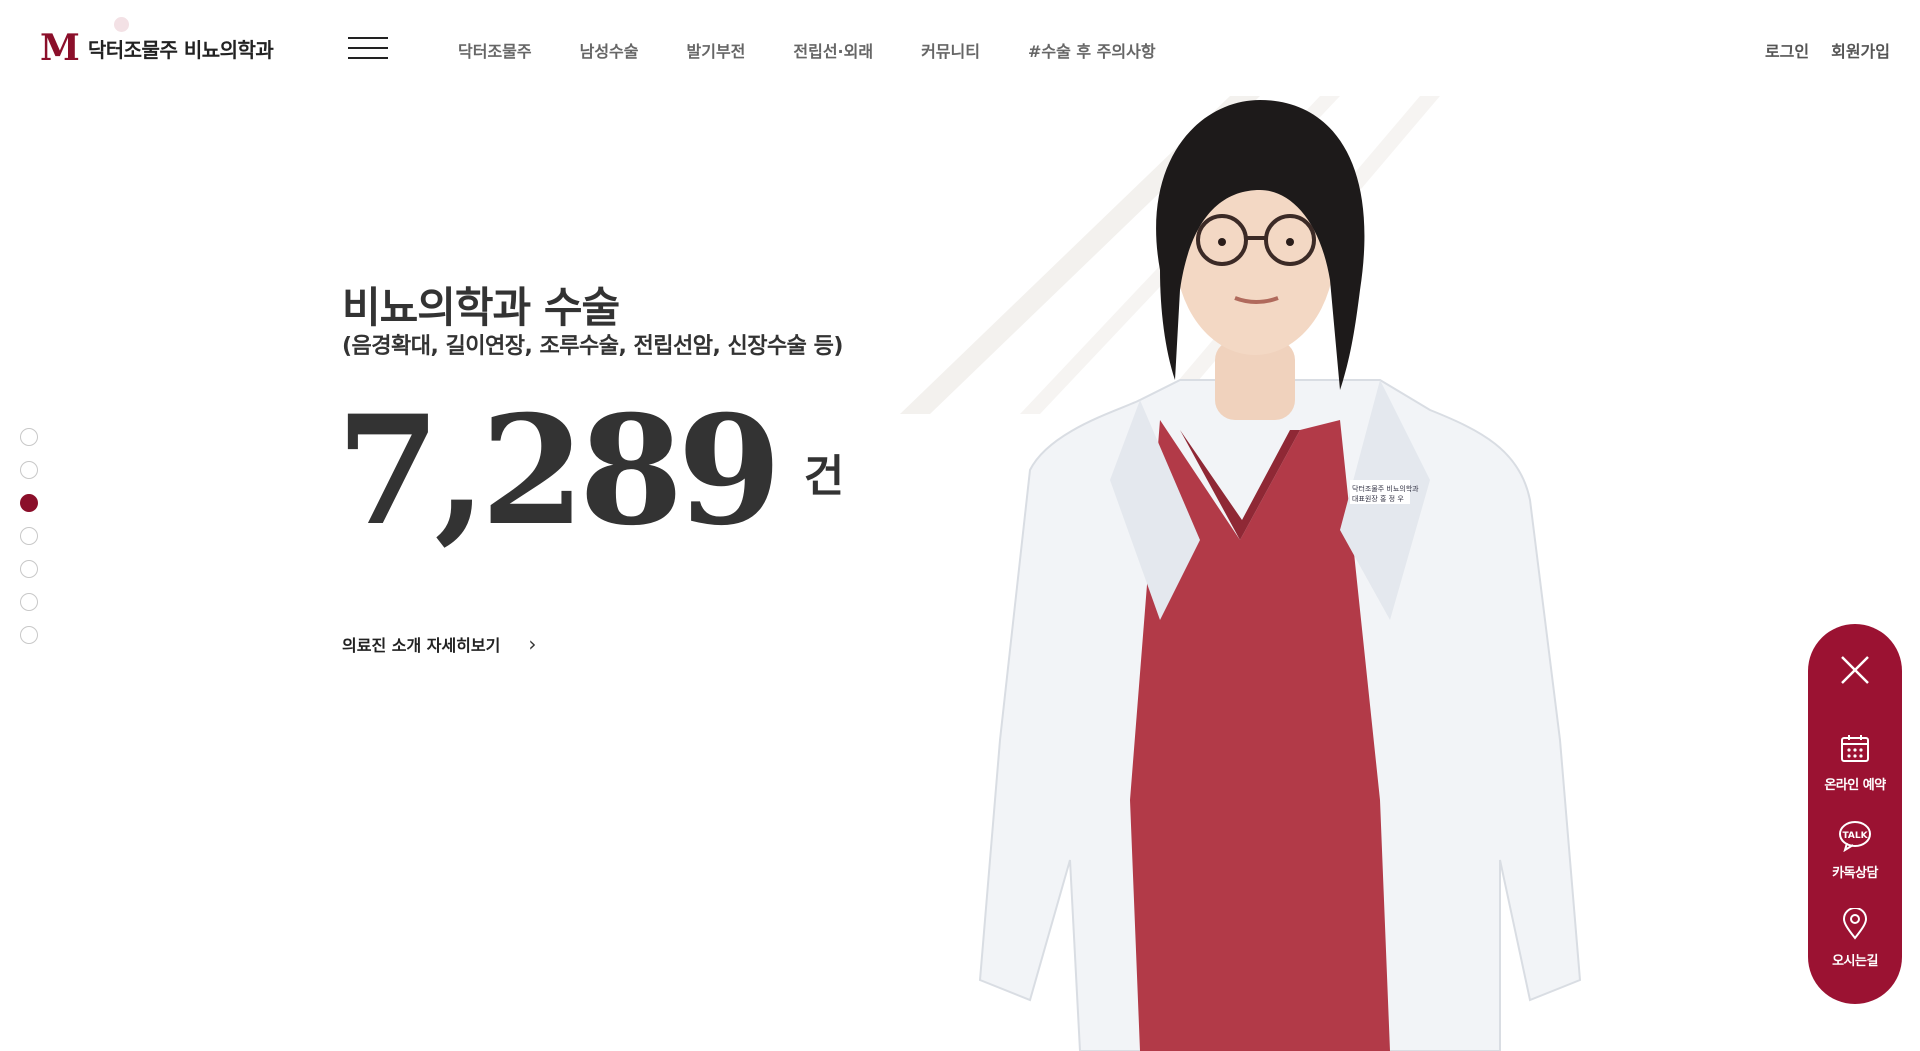 This screenshot has width=1920, height=1051. Describe the element at coordinates (592, 346) in the screenshot. I see `hero-subtitle: (음경확대, 길이연장, 조루수술, 전립선암, 신장수술 등)` at that location.